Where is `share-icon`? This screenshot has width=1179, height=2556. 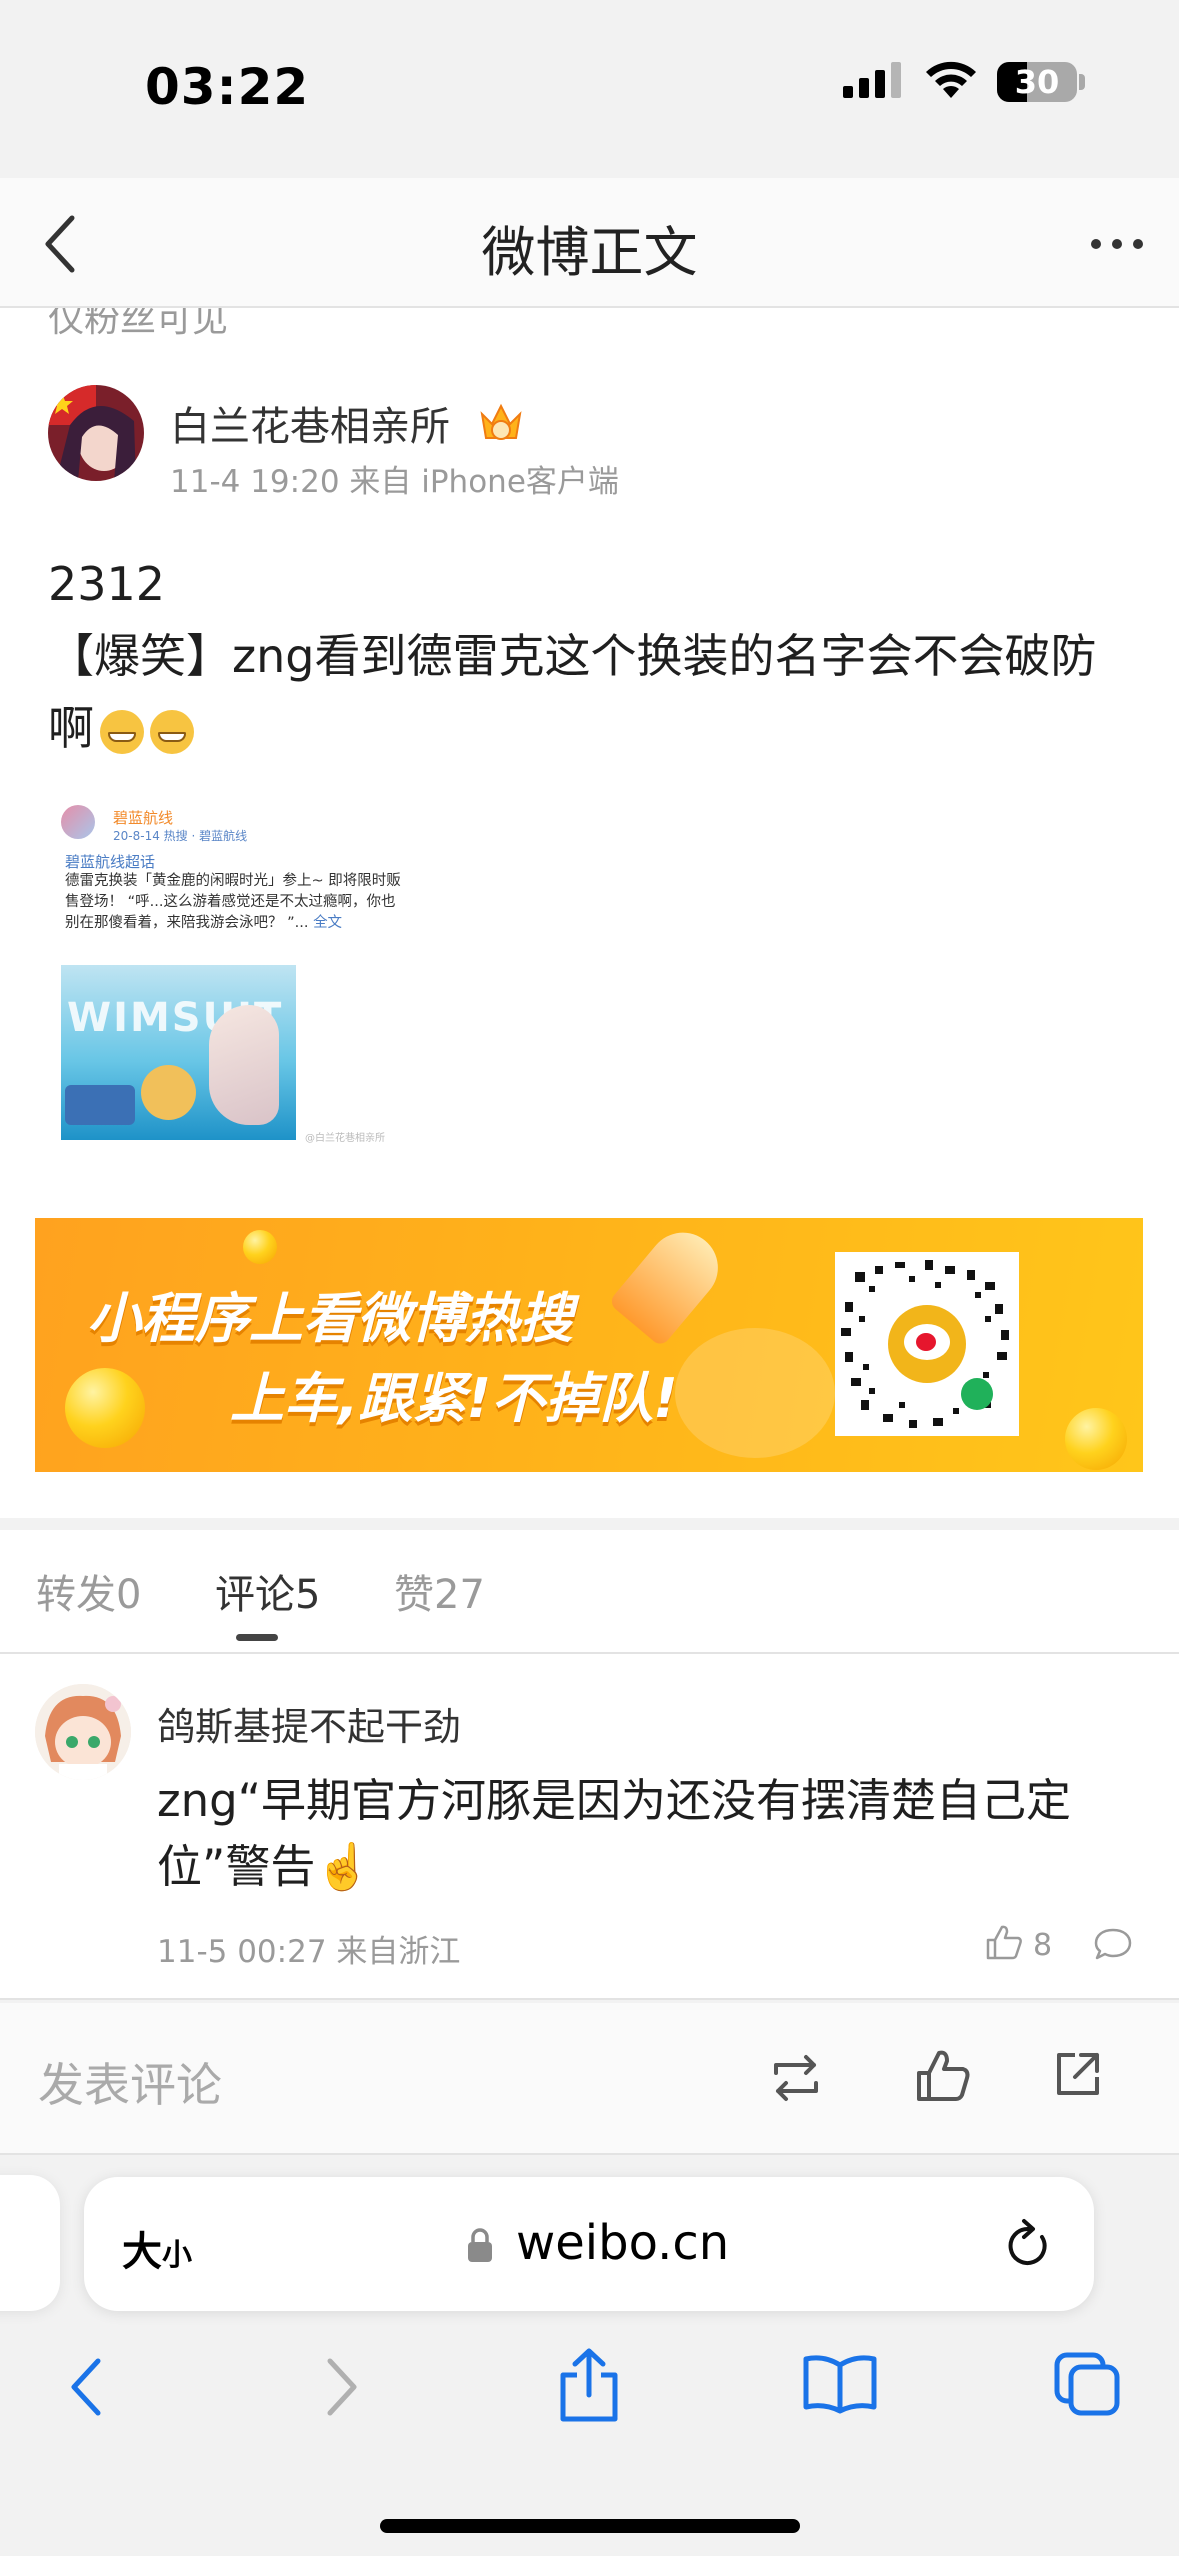
share-icon is located at coordinates (1078, 2074).